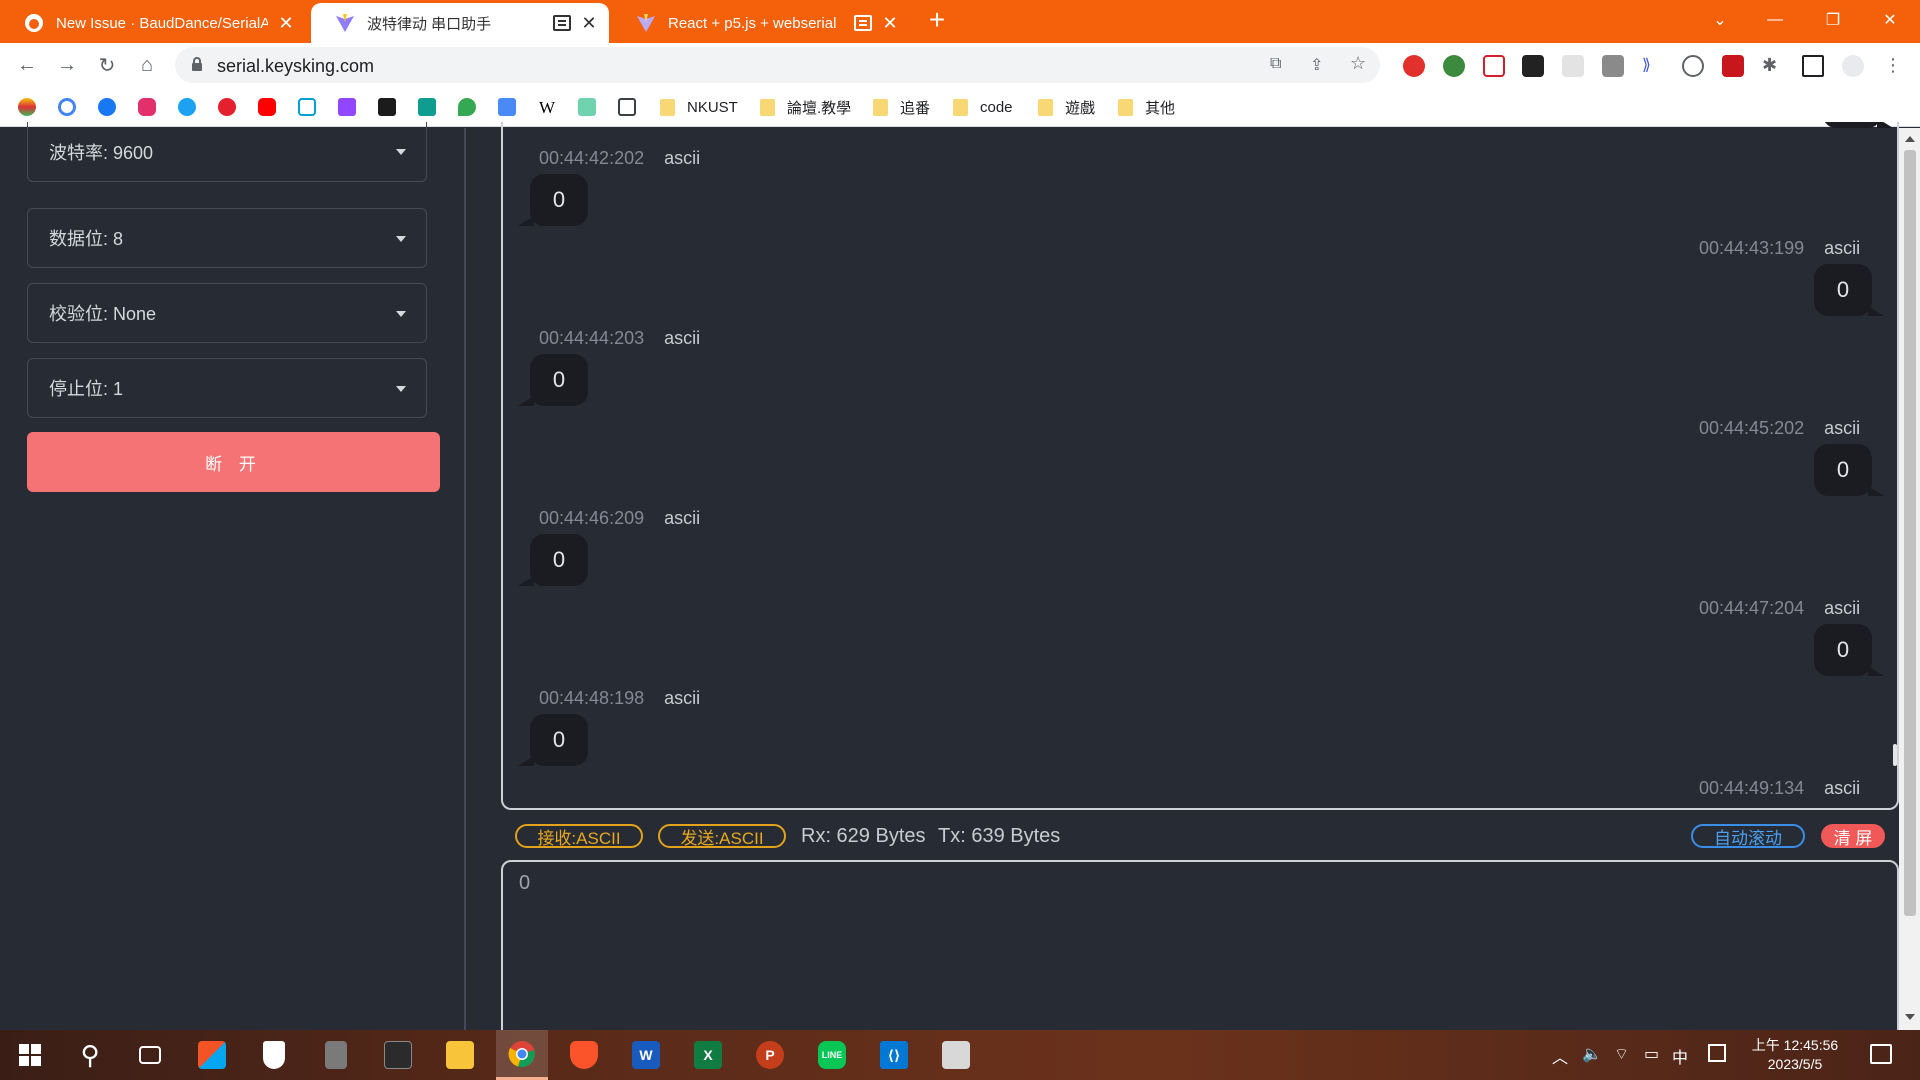 The height and width of the screenshot is (1080, 1920). What do you see at coordinates (1573, 66) in the screenshot?
I see `extension-grey-icon` at bounding box center [1573, 66].